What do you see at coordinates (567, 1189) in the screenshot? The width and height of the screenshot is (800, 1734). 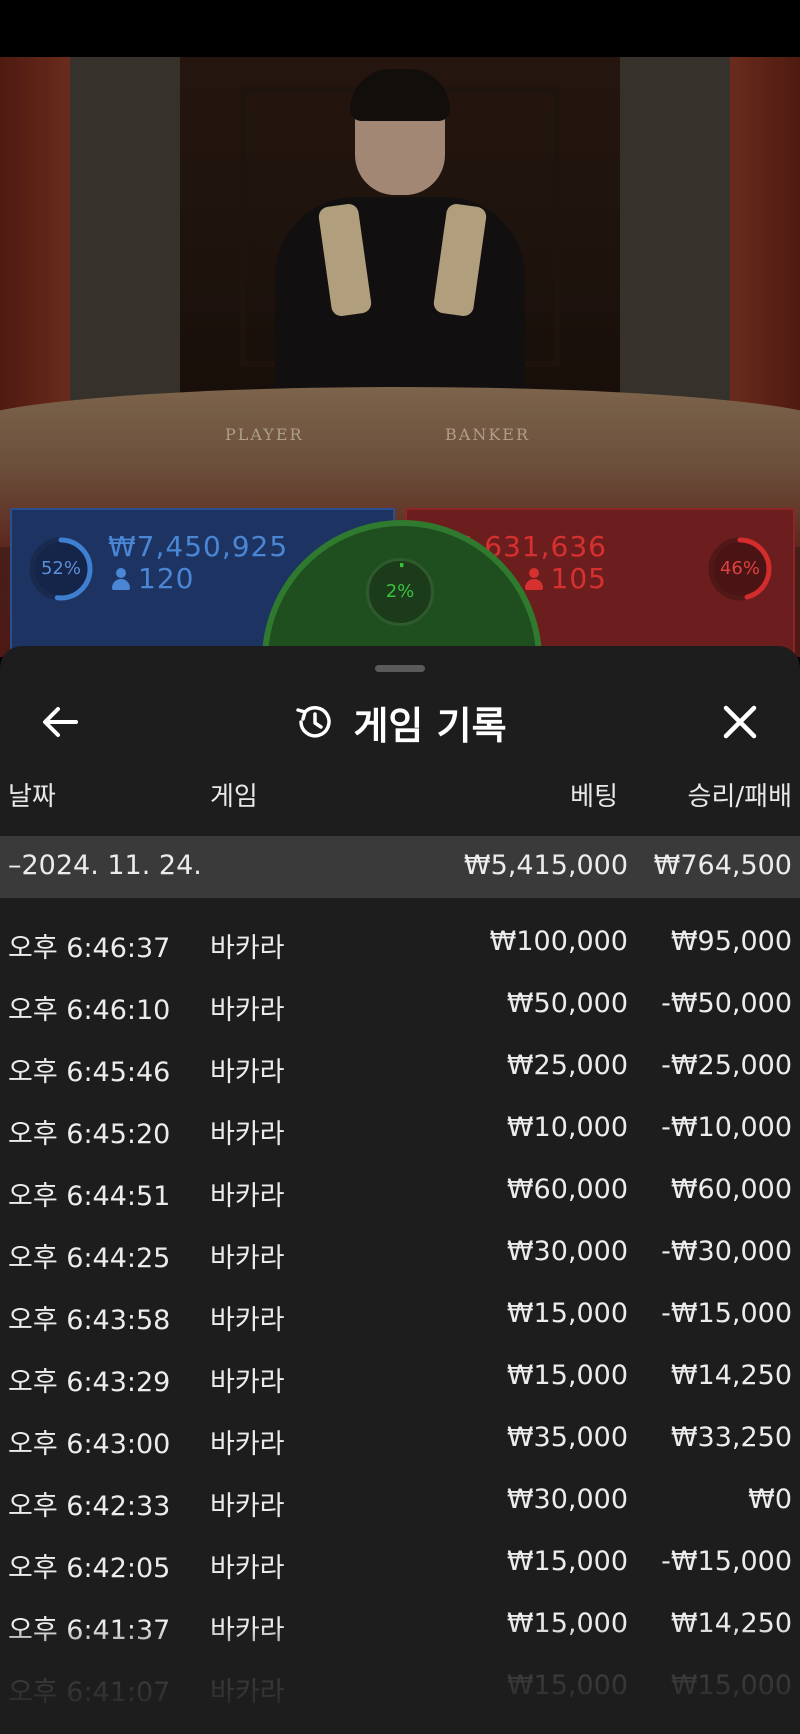 I see `row-bet: ₩60,000` at bounding box center [567, 1189].